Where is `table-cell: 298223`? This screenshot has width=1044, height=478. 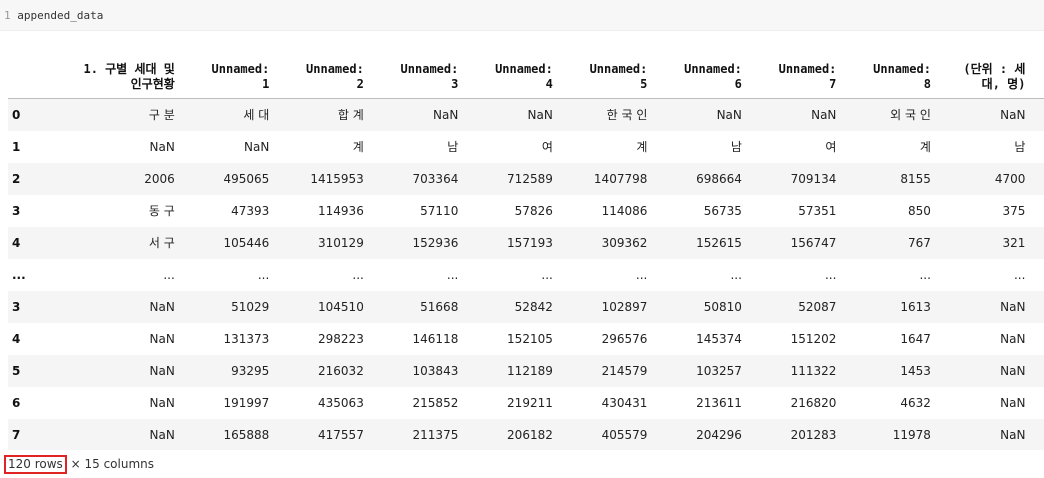 table-cell: 298223 is located at coordinates (341, 338).